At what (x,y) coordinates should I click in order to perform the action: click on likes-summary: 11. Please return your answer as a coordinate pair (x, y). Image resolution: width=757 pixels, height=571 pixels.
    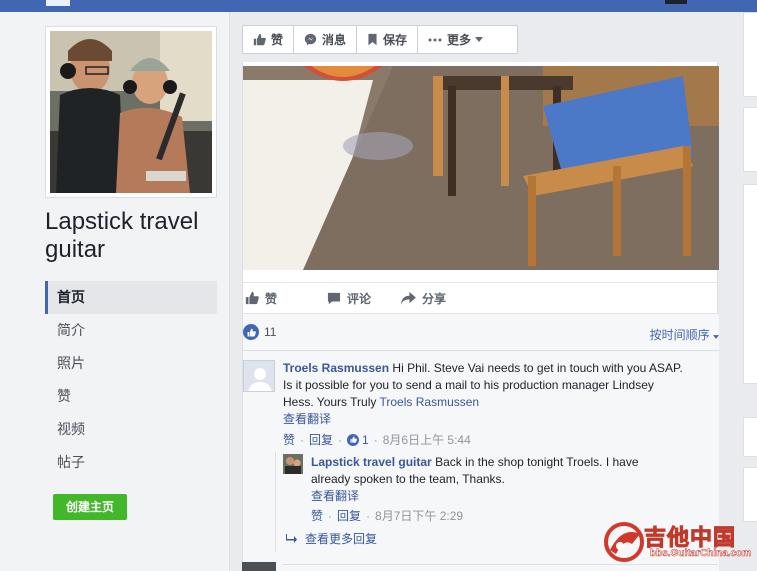
    Looking at the image, I should click on (259, 332).